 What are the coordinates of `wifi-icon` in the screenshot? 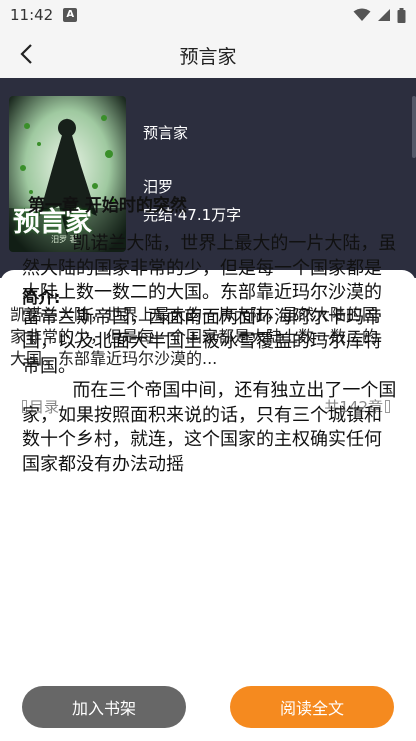 It's located at (362, 14).